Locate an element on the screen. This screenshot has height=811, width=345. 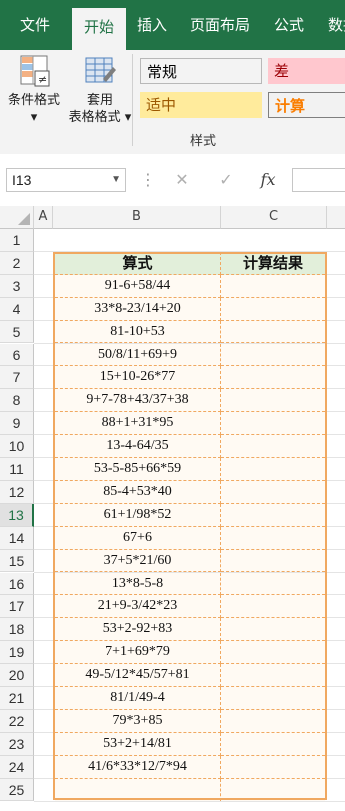
row-header: 18 is located at coordinates (17, 630).